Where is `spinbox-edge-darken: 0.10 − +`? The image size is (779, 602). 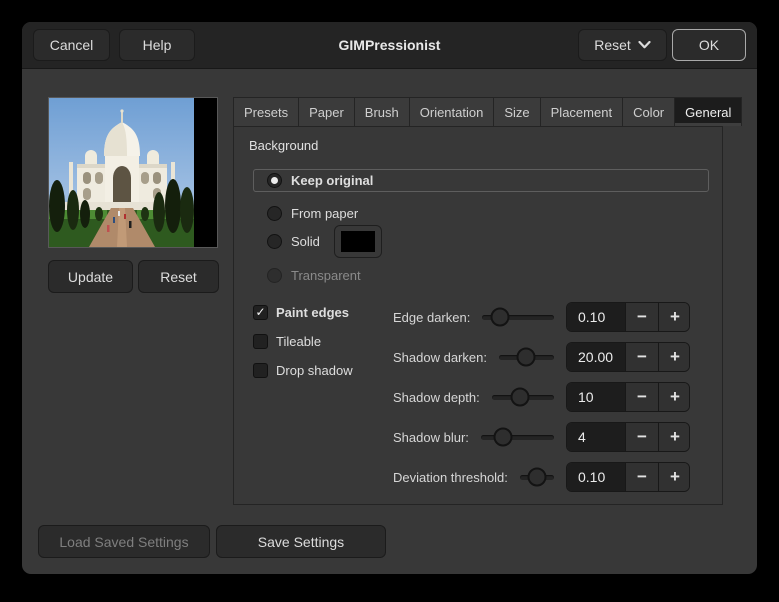 spinbox-edge-darken: 0.10 − + is located at coordinates (628, 317).